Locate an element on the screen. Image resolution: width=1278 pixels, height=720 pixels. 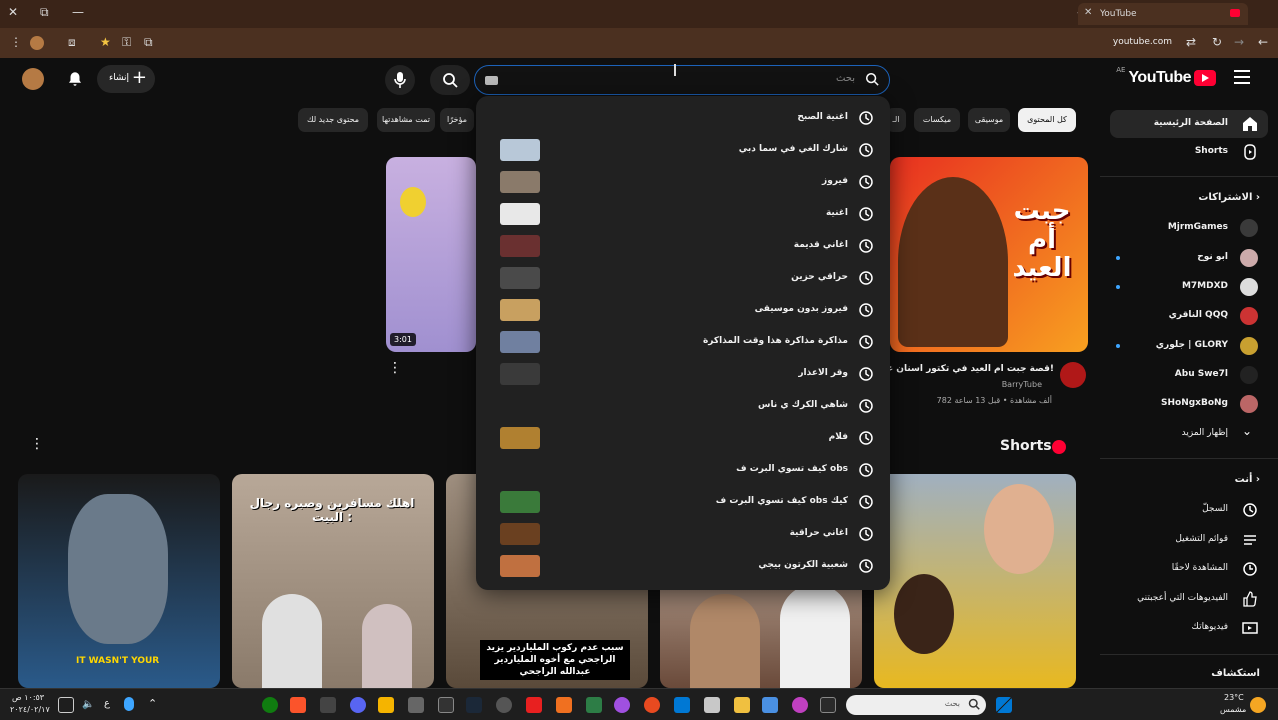
speaker-icon: 🔈 is located at coordinates (88, 704).